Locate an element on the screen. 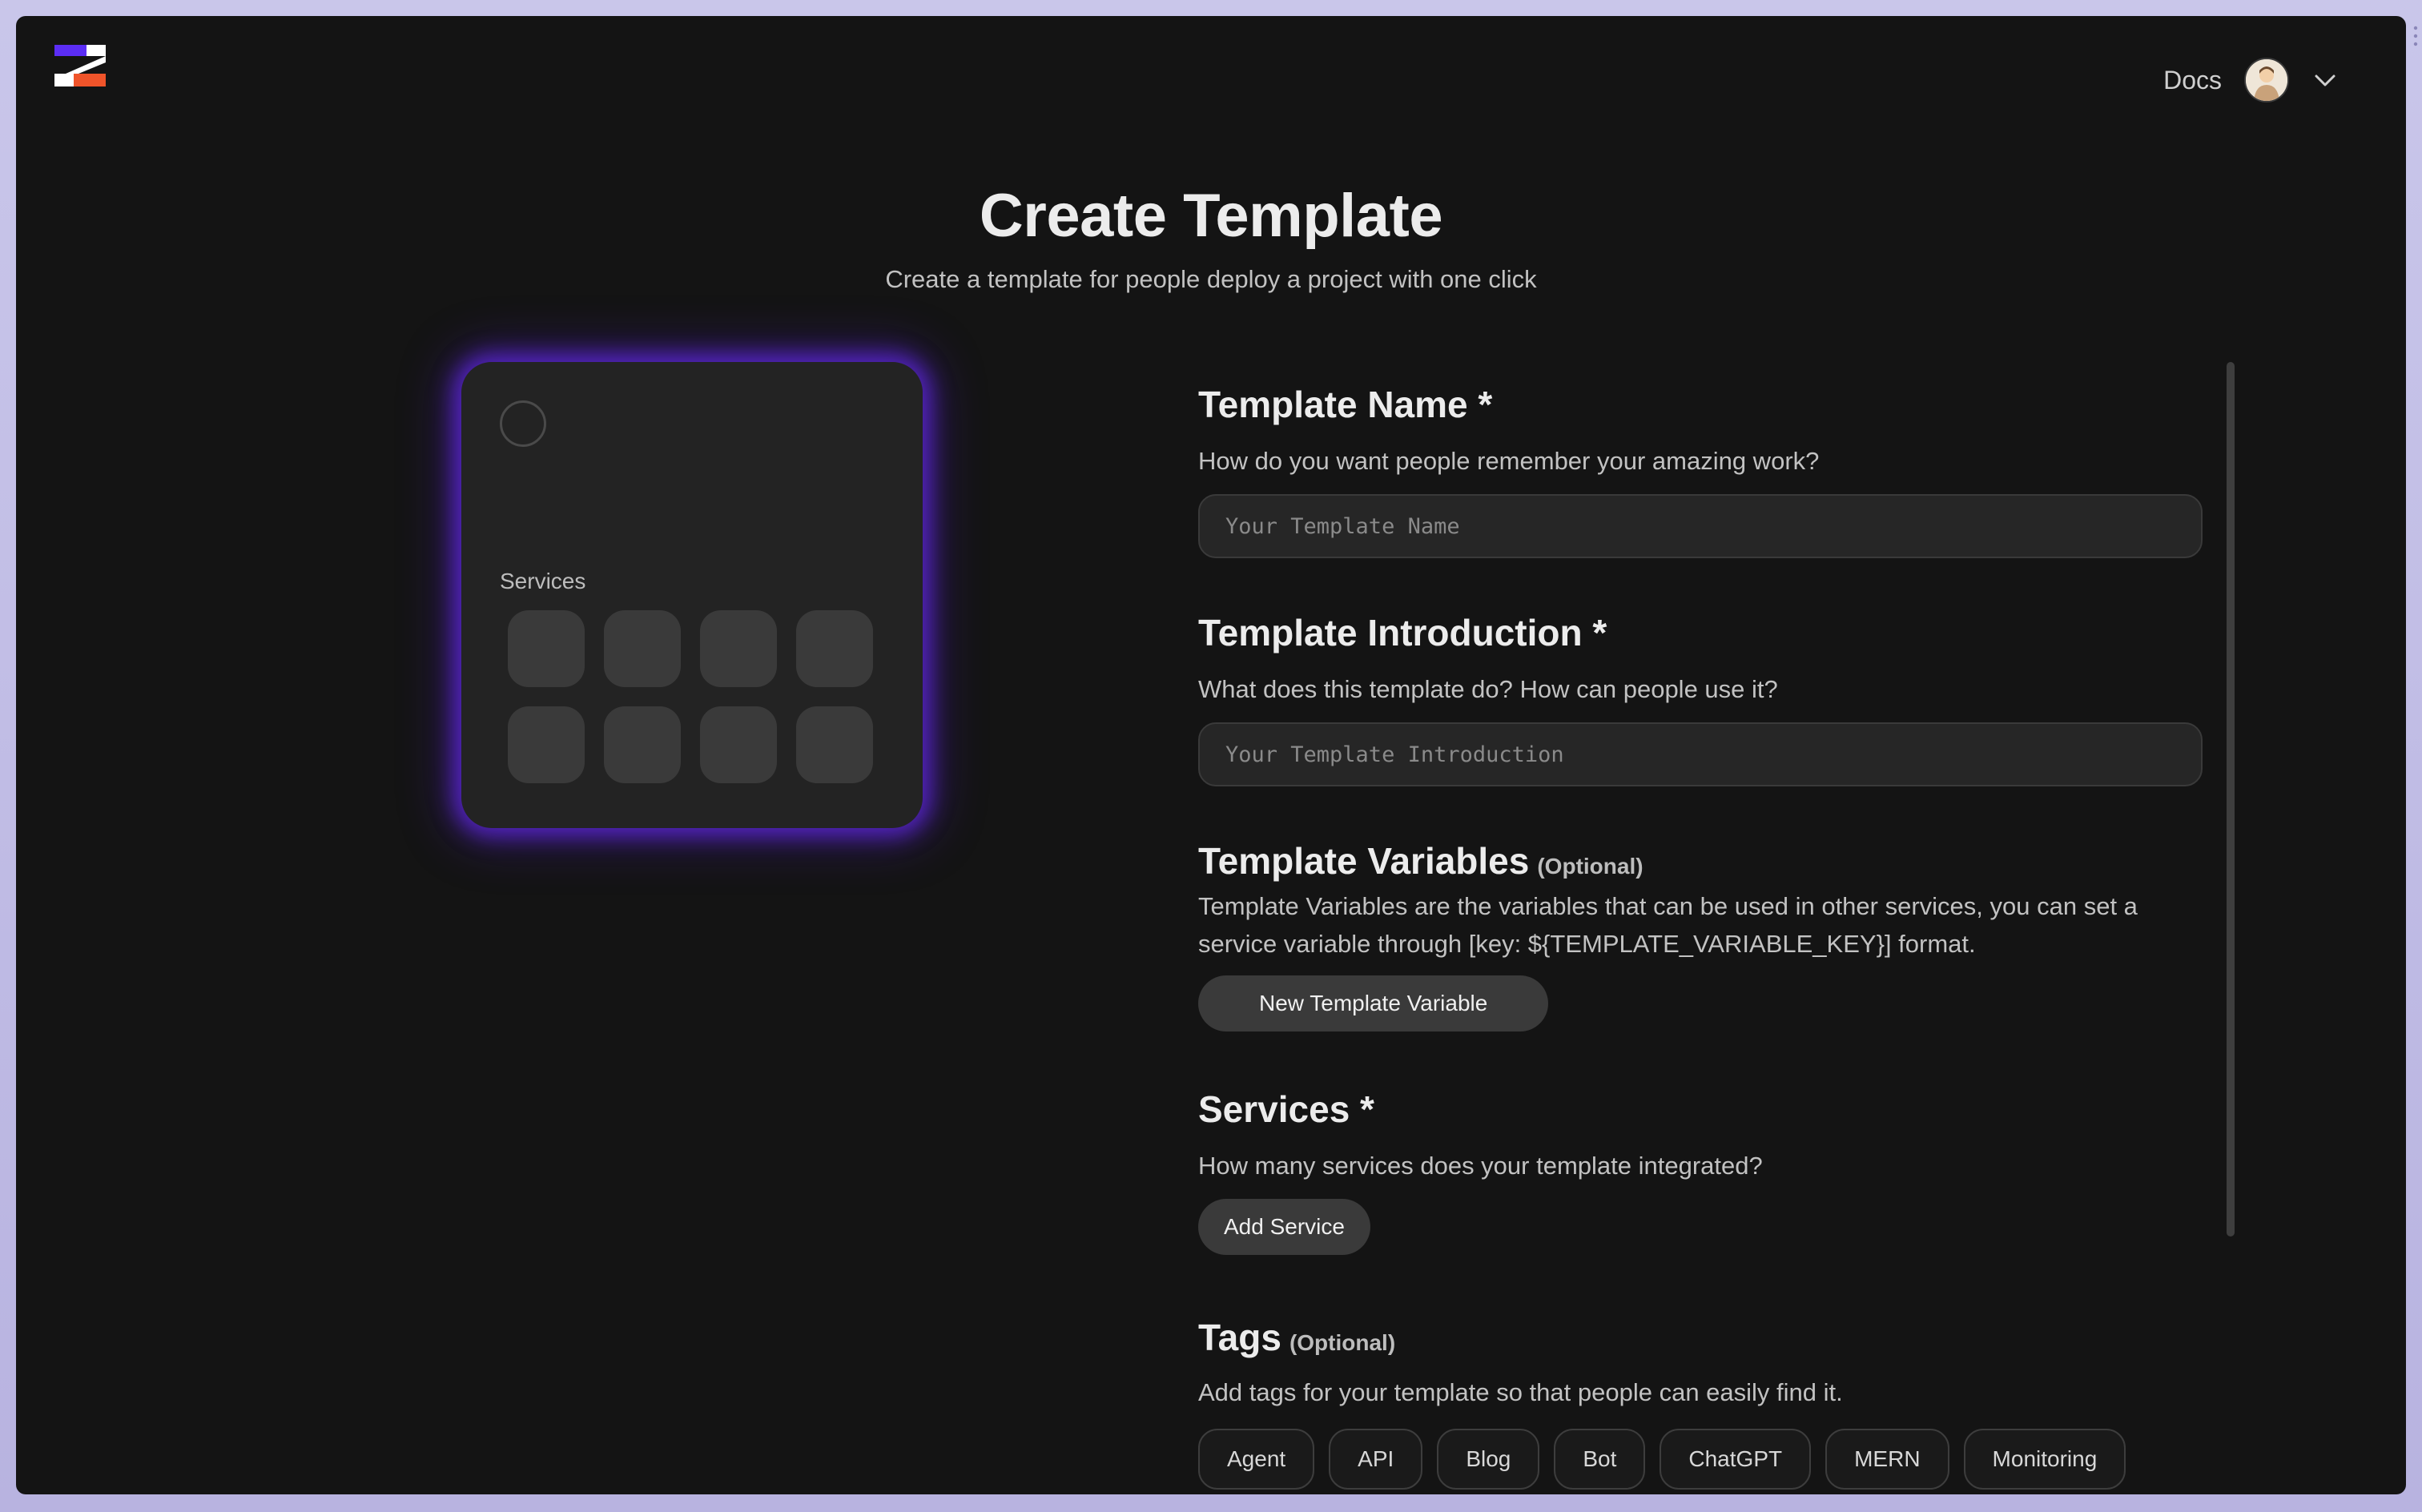 This screenshot has height=1512, width=2422. docs-link: Docs is located at coordinates (2192, 80).